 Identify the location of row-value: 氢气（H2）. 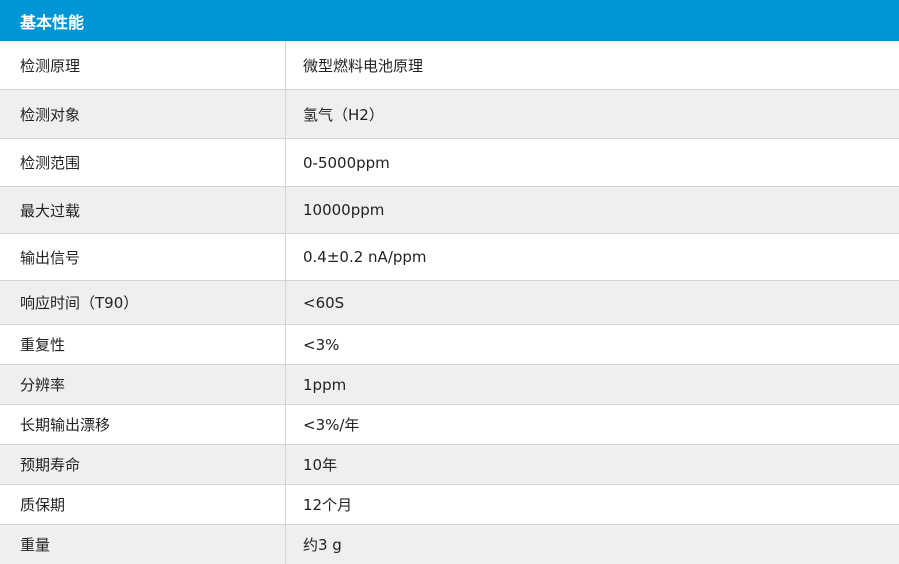
(343, 114).